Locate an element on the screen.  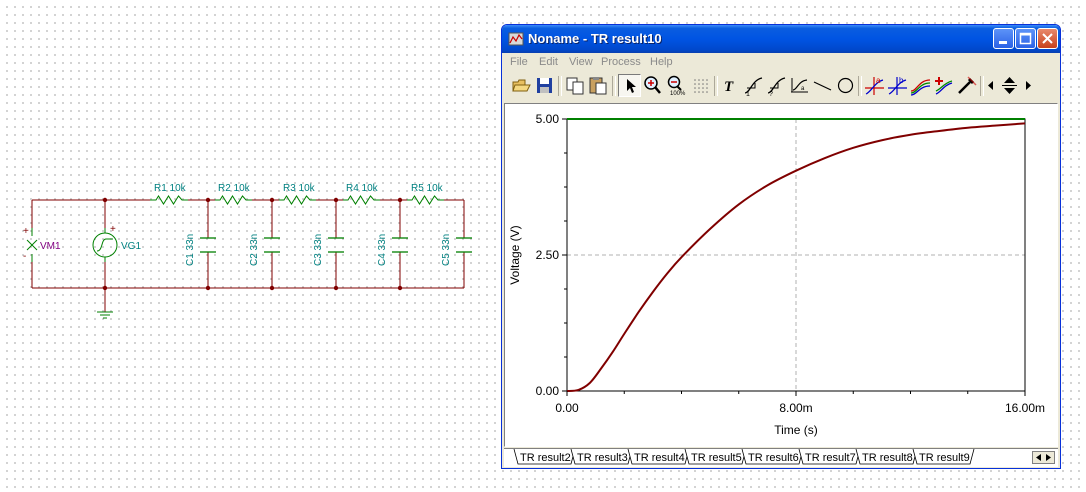
line-tool-button is located at coordinates (822, 85).